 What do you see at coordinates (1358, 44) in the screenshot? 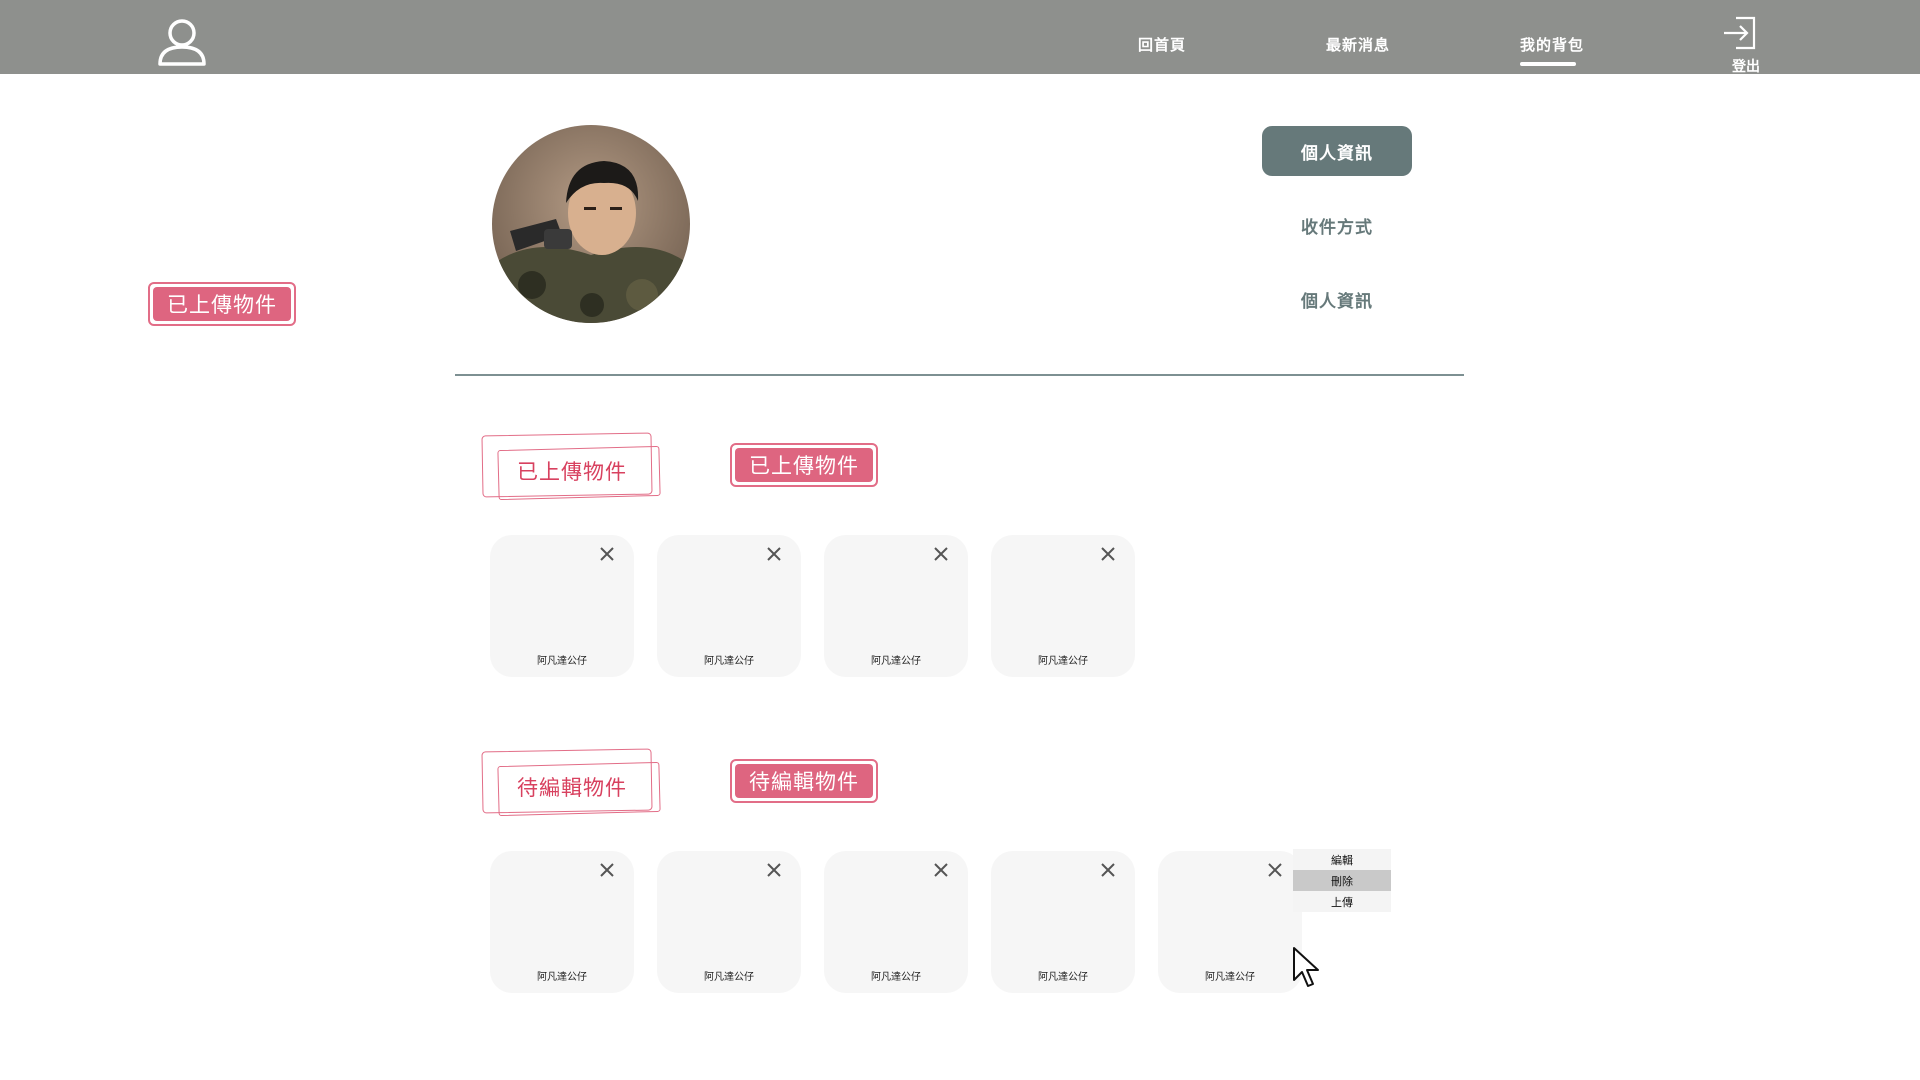
I see `nav-news: 最新消息` at bounding box center [1358, 44].